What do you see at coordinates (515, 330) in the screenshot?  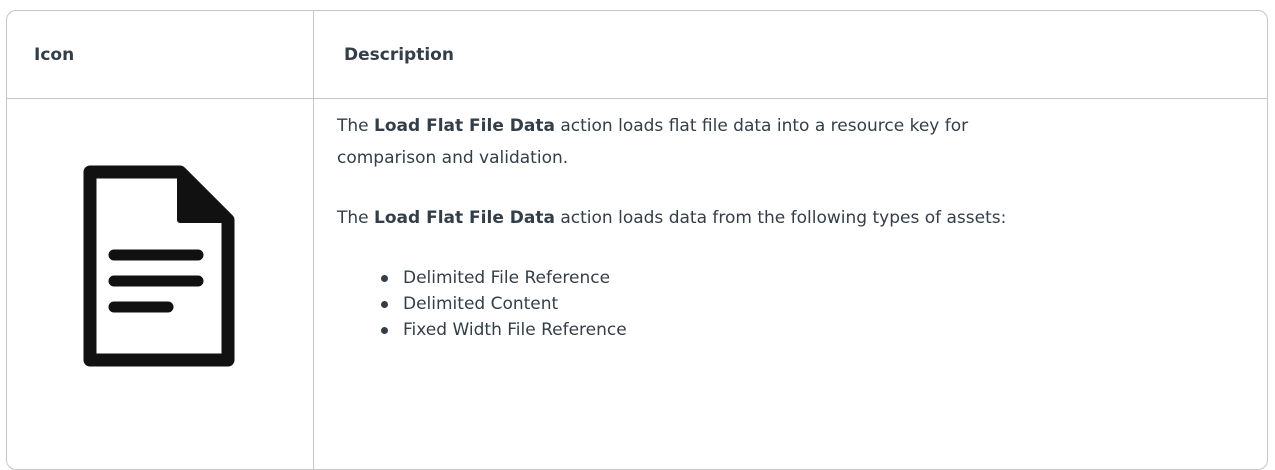 I see `asset-type-label: Fixed Width File Reference` at bounding box center [515, 330].